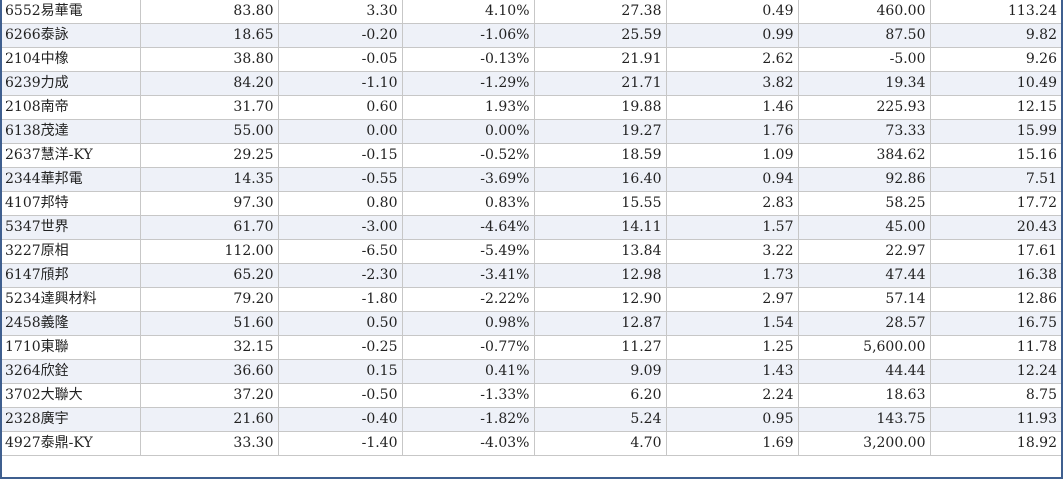  Describe the element at coordinates (864, 155) in the screenshot. I see `metric-3-cell: 384.62` at that location.